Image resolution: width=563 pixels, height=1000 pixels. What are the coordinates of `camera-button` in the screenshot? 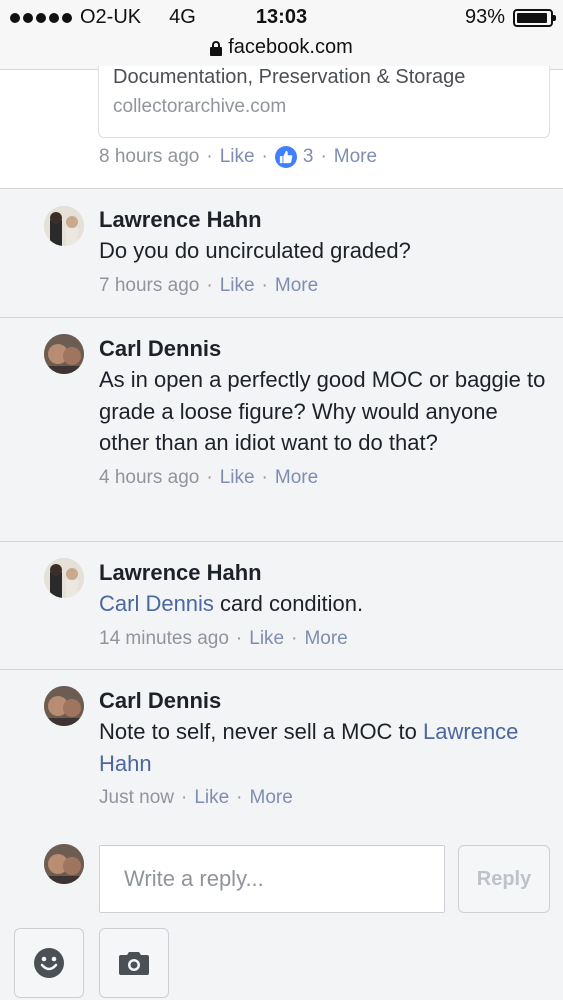 It's located at (134, 963).